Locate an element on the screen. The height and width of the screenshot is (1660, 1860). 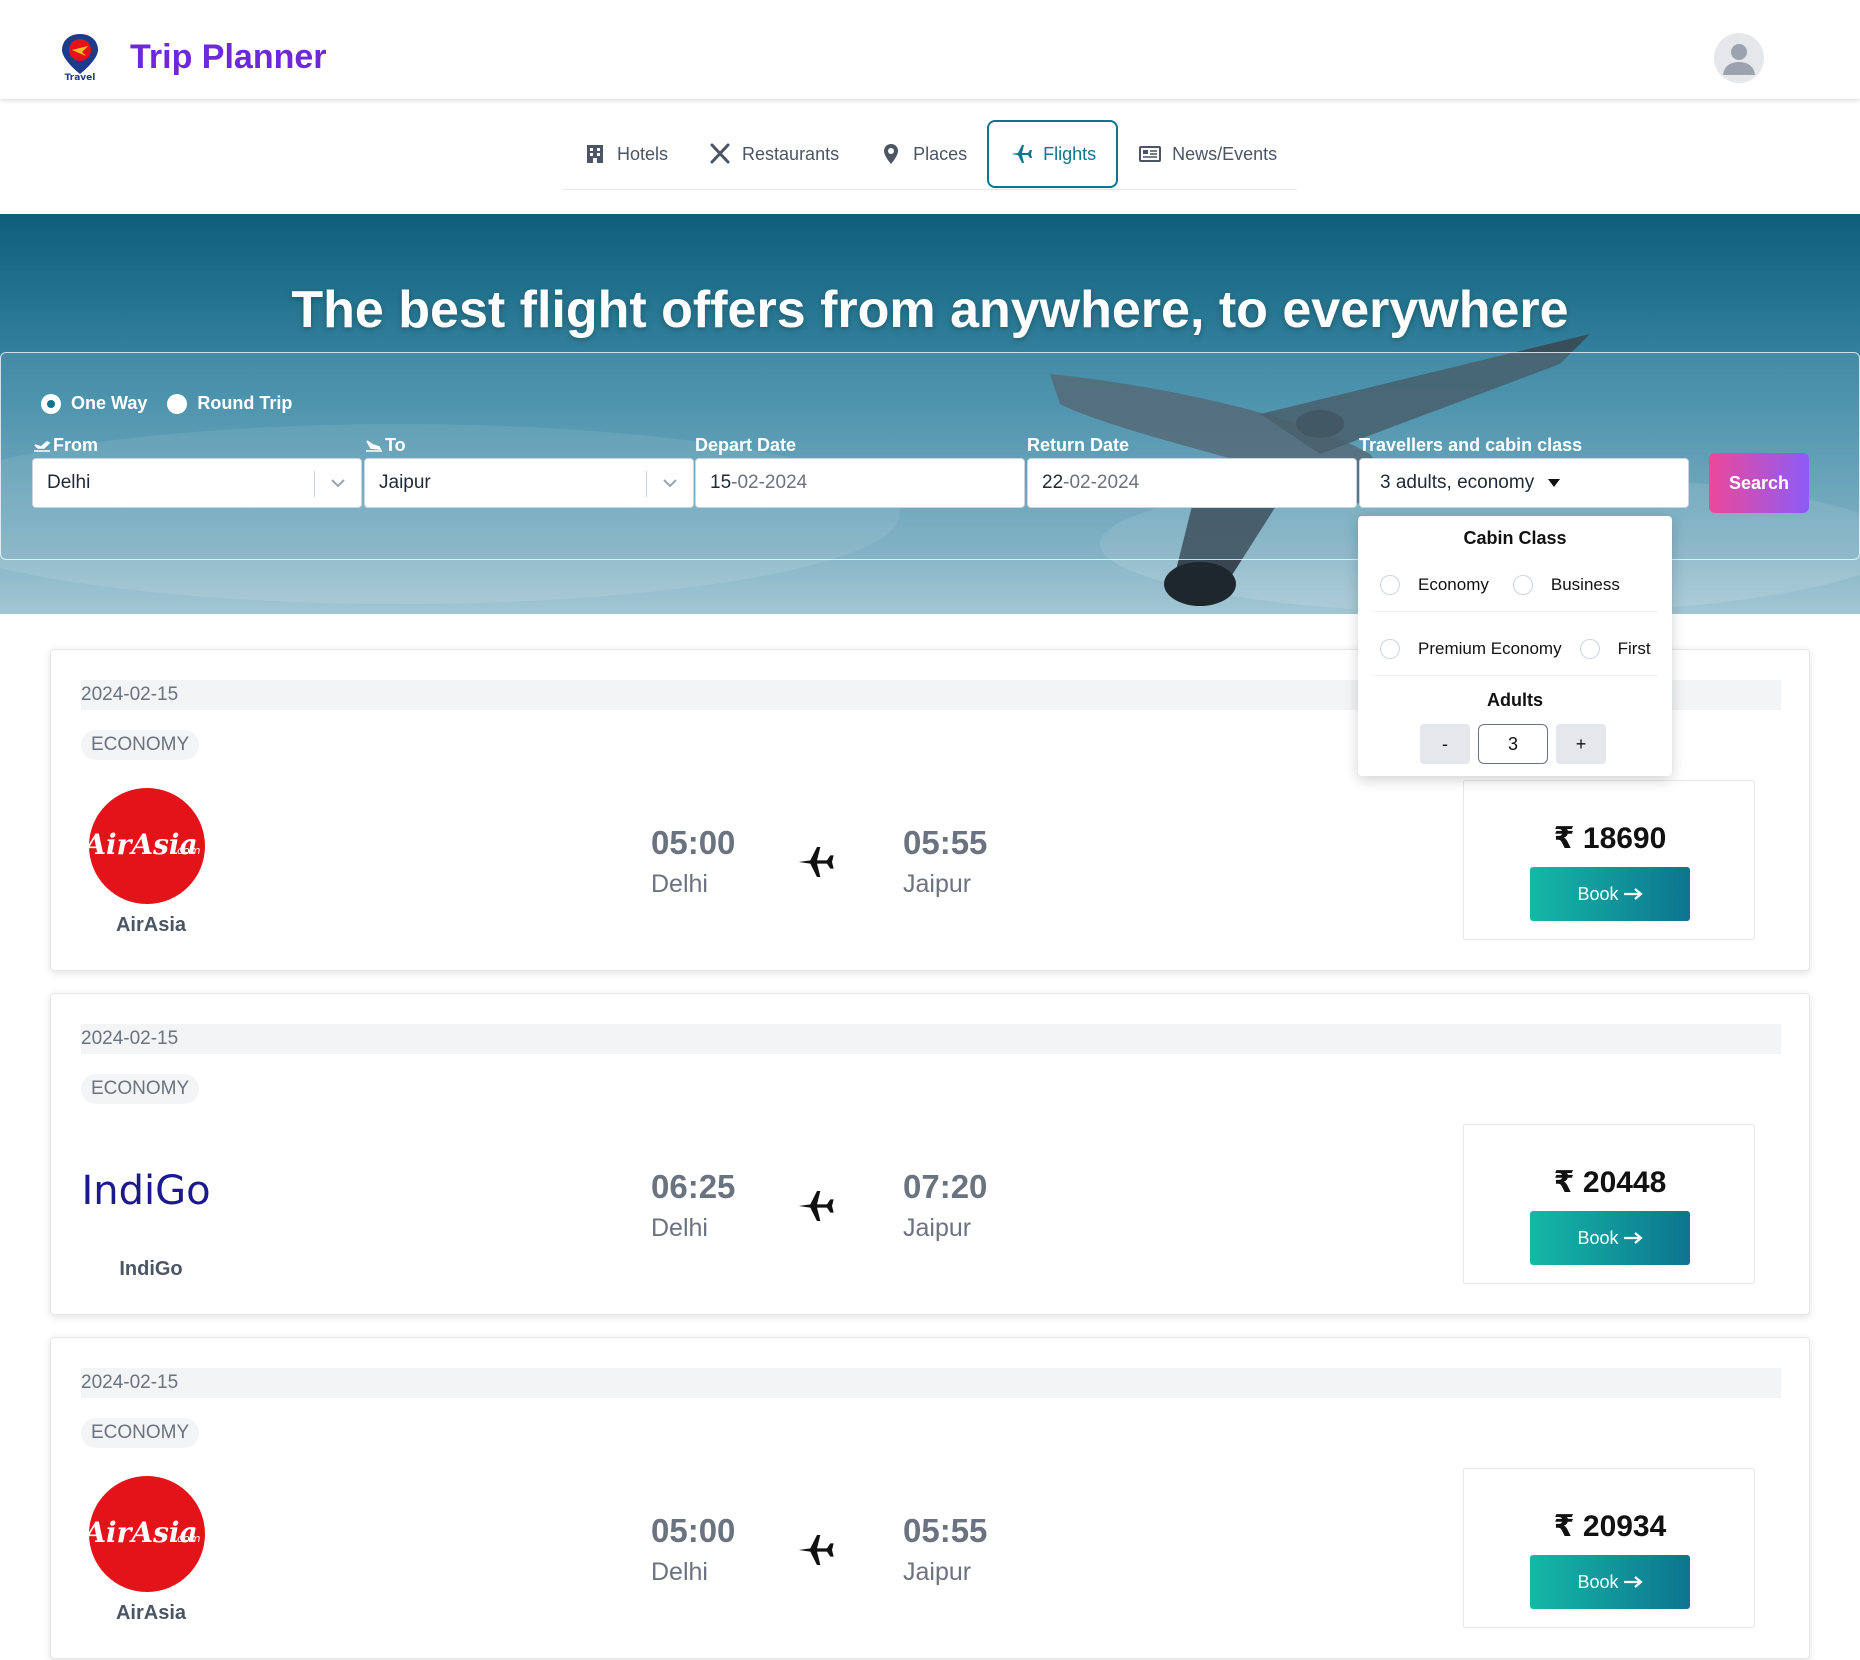
tab-restaurants: Restaurants is located at coordinates (773, 154).